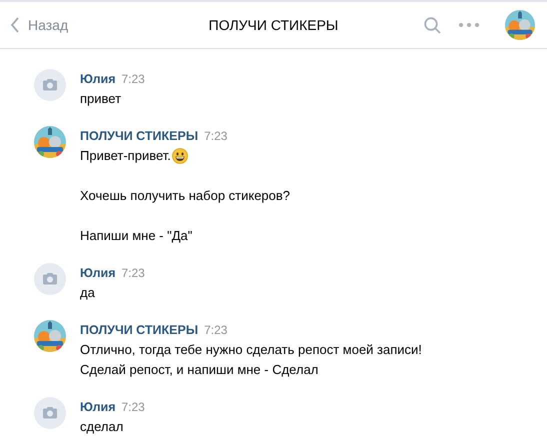 The width and height of the screenshot is (547, 442). What do you see at coordinates (87, 293) in the screenshot?
I see `message-text: да` at bounding box center [87, 293].